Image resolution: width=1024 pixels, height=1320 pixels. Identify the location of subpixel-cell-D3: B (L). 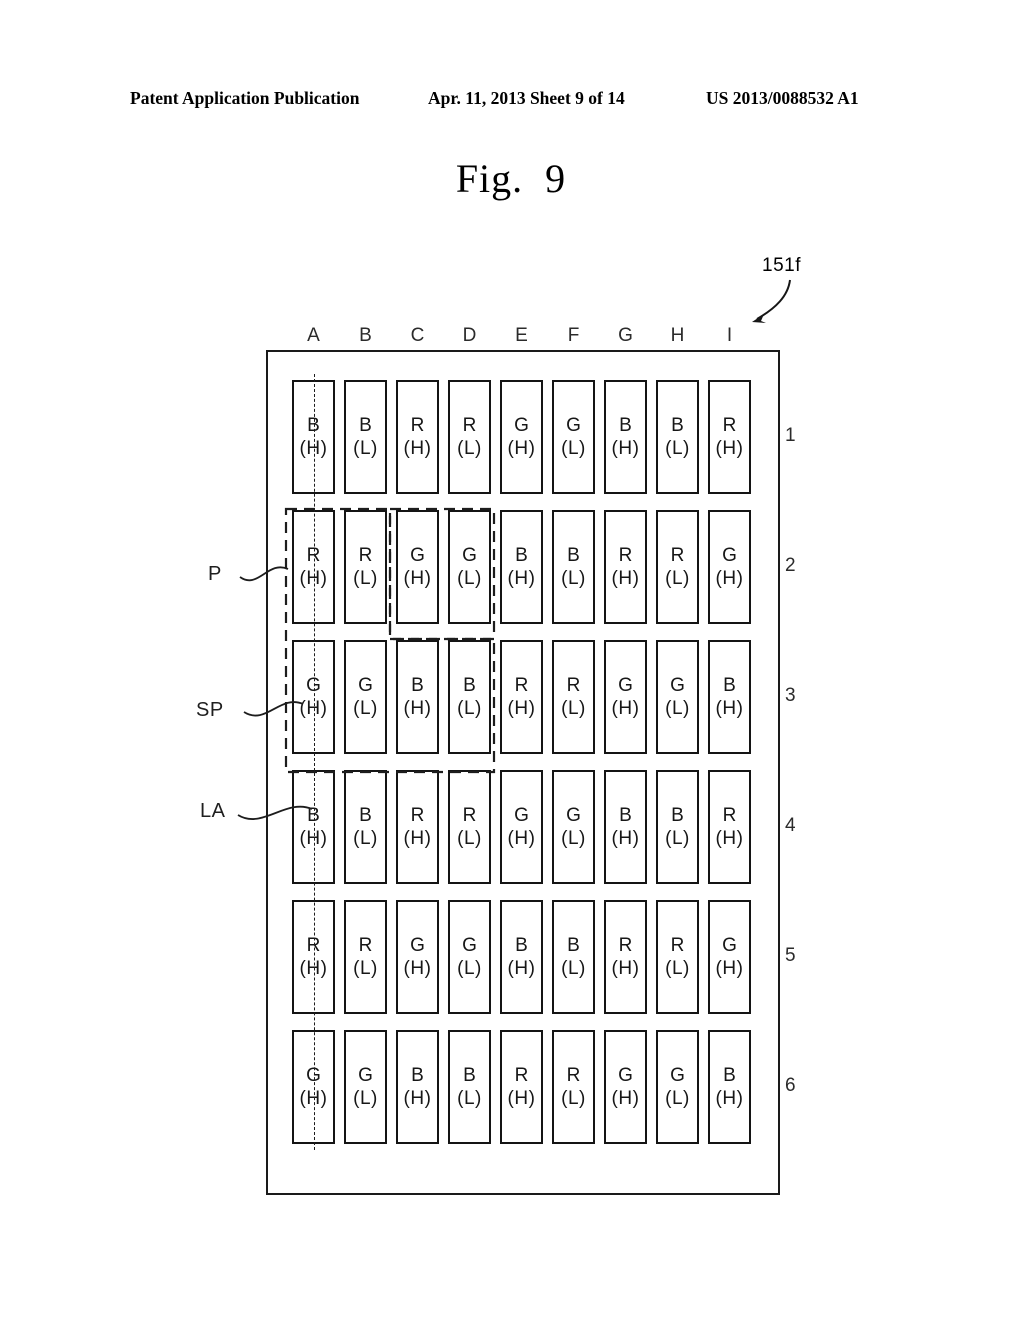
(469, 697).